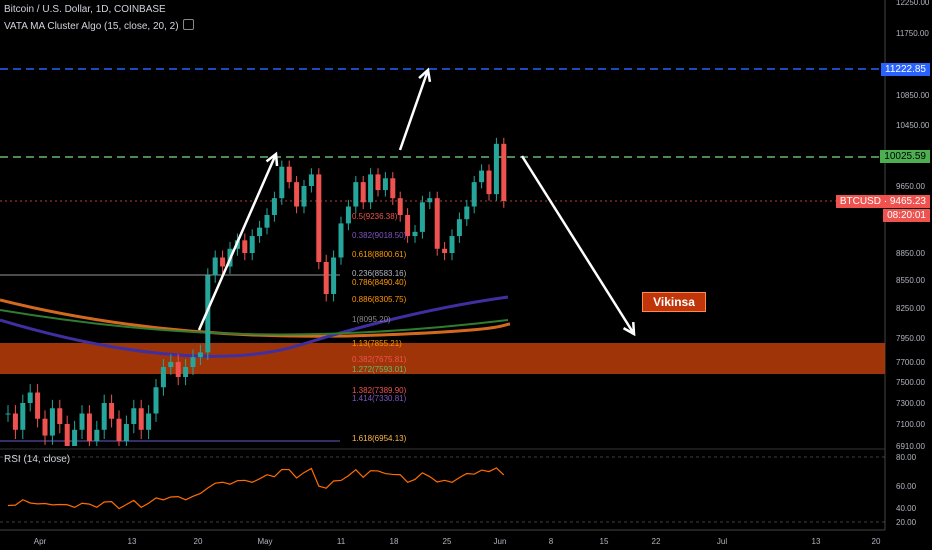  What do you see at coordinates (656, 541) in the screenshot?
I see `x-tick-label: 22` at bounding box center [656, 541].